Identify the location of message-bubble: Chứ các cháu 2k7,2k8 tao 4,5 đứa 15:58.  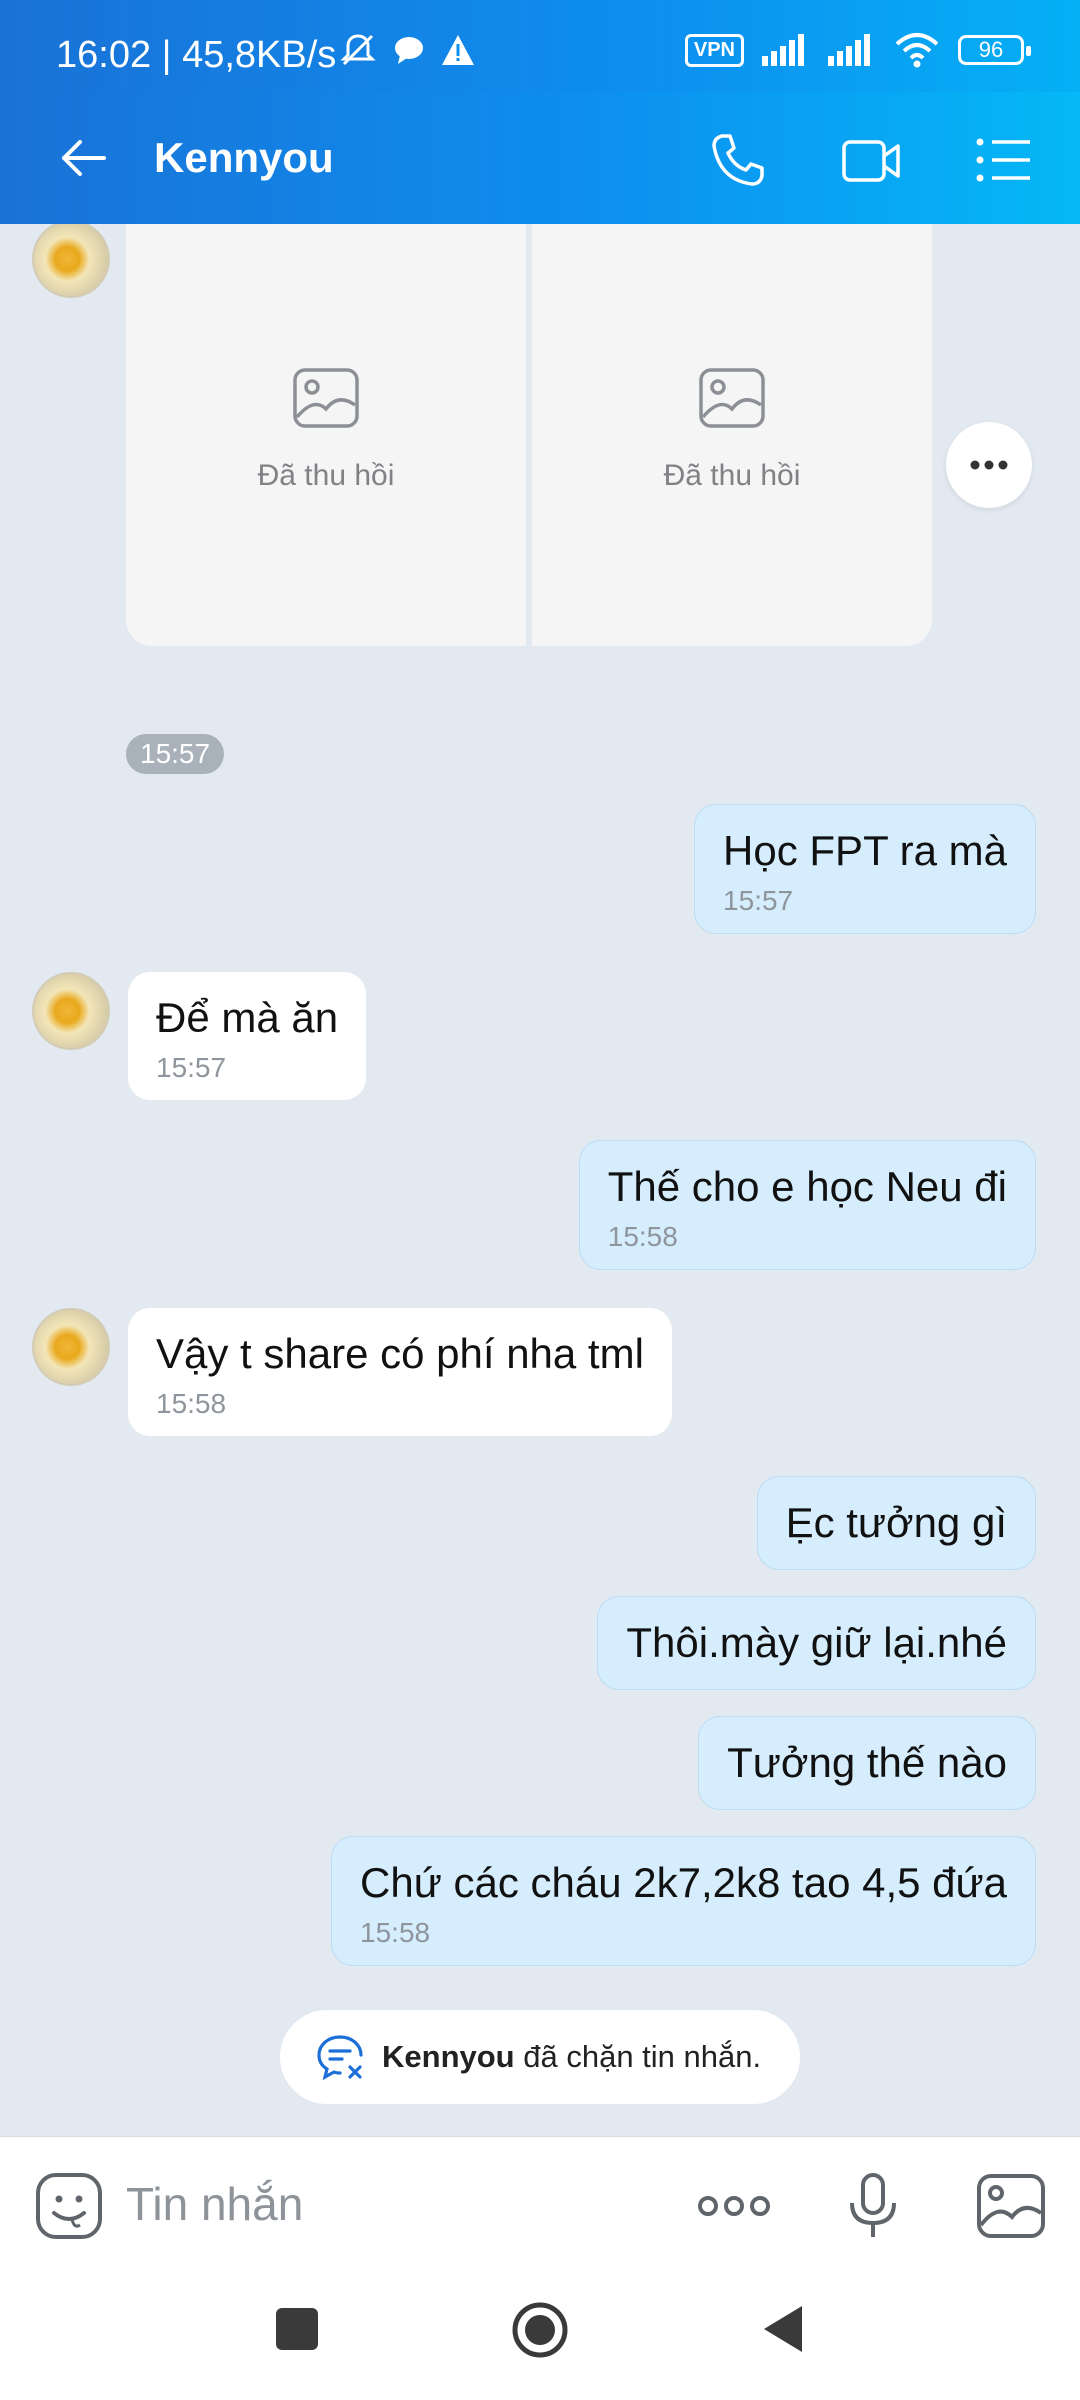
(683, 1901).